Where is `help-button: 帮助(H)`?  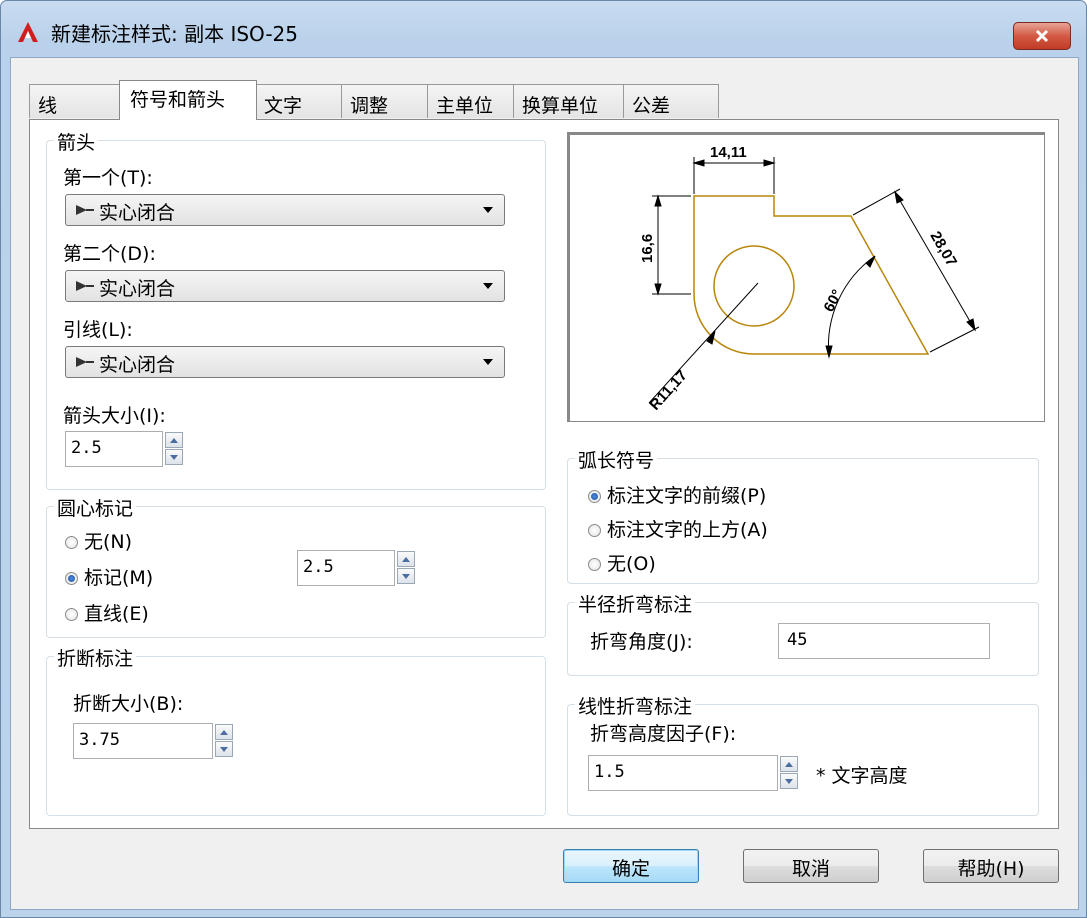
help-button: 帮助(H) is located at coordinates (991, 866).